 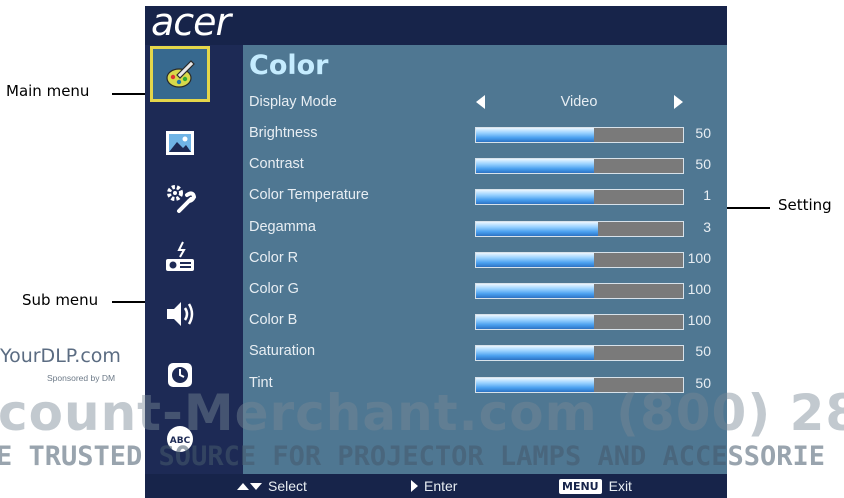 I want to click on language-abc-icon: ABC, so click(x=180, y=439).